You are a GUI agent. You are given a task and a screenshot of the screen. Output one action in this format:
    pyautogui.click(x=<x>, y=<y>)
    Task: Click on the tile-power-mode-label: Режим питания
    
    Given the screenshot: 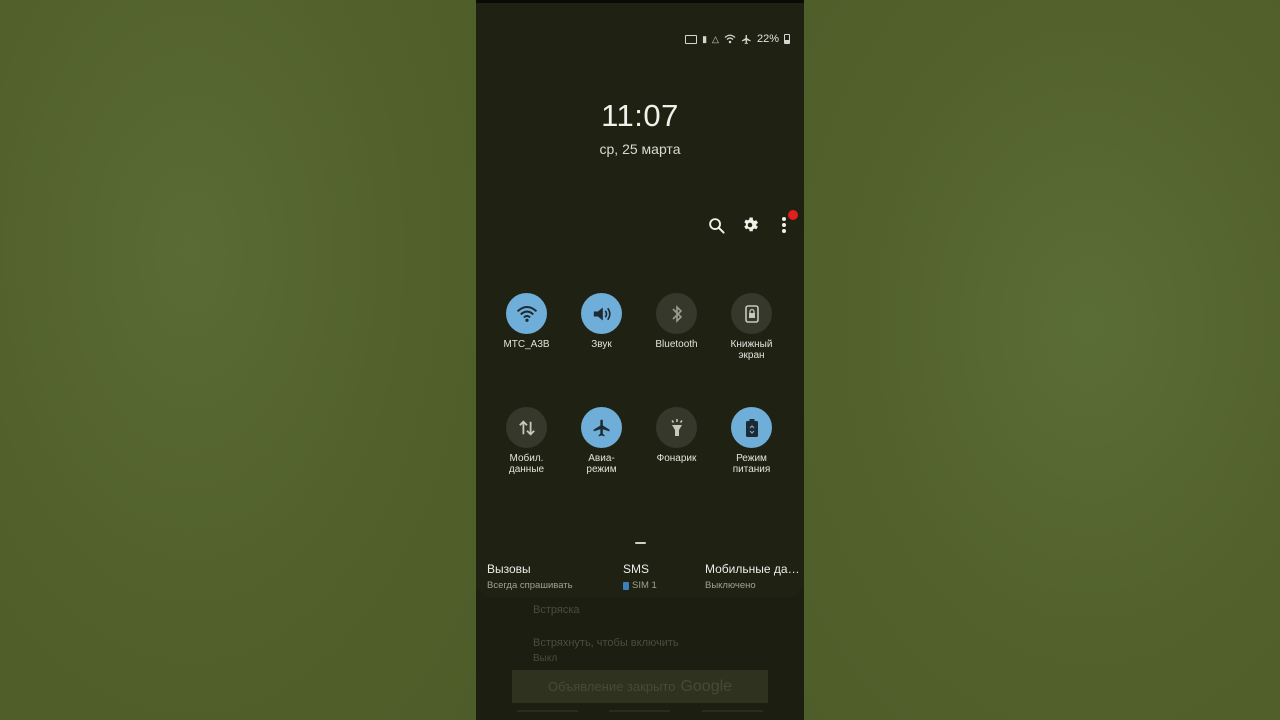 What is the action you would take?
    pyautogui.click(x=751, y=464)
    